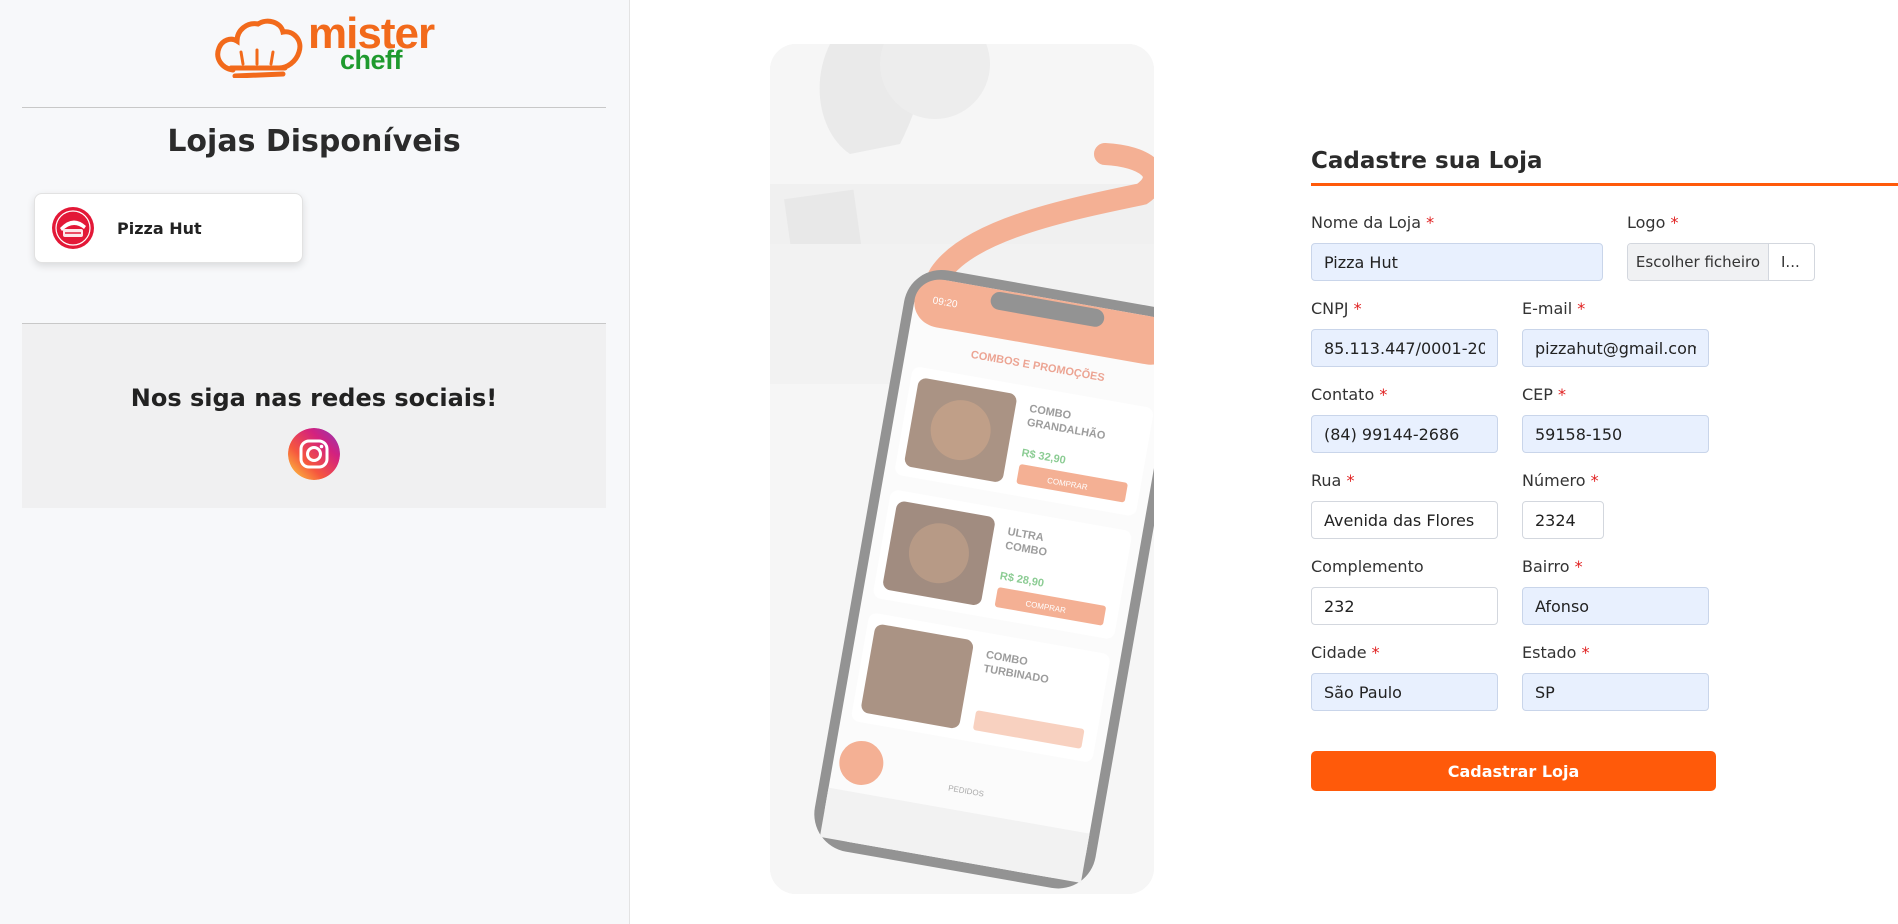 The width and height of the screenshot is (1898, 924). Describe the element at coordinates (1563, 520) in the screenshot. I see `numero-input` at that location.